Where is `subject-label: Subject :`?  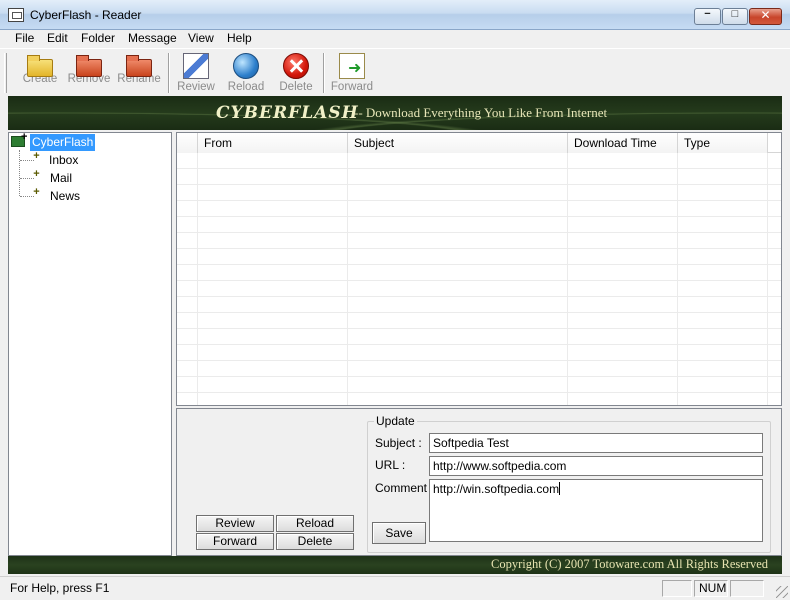 subject-label: Subject : is located at coordinates (398, 443).